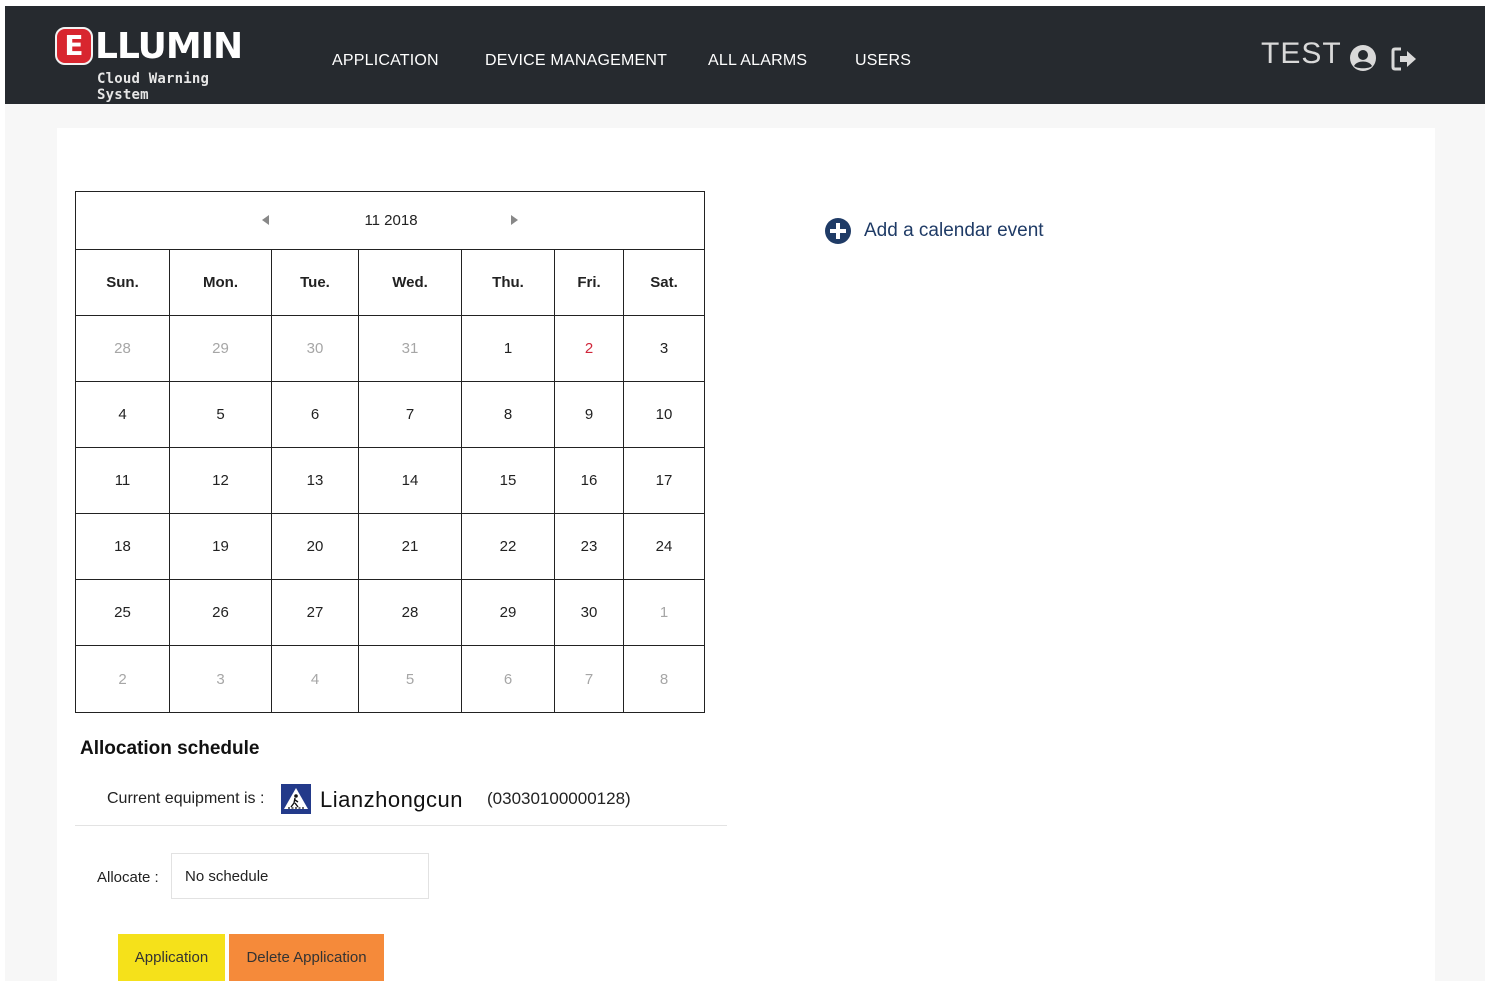  Describe the element at coordinates (589, 414) in the screenshot. I see `calendar-day: 9` at that location.